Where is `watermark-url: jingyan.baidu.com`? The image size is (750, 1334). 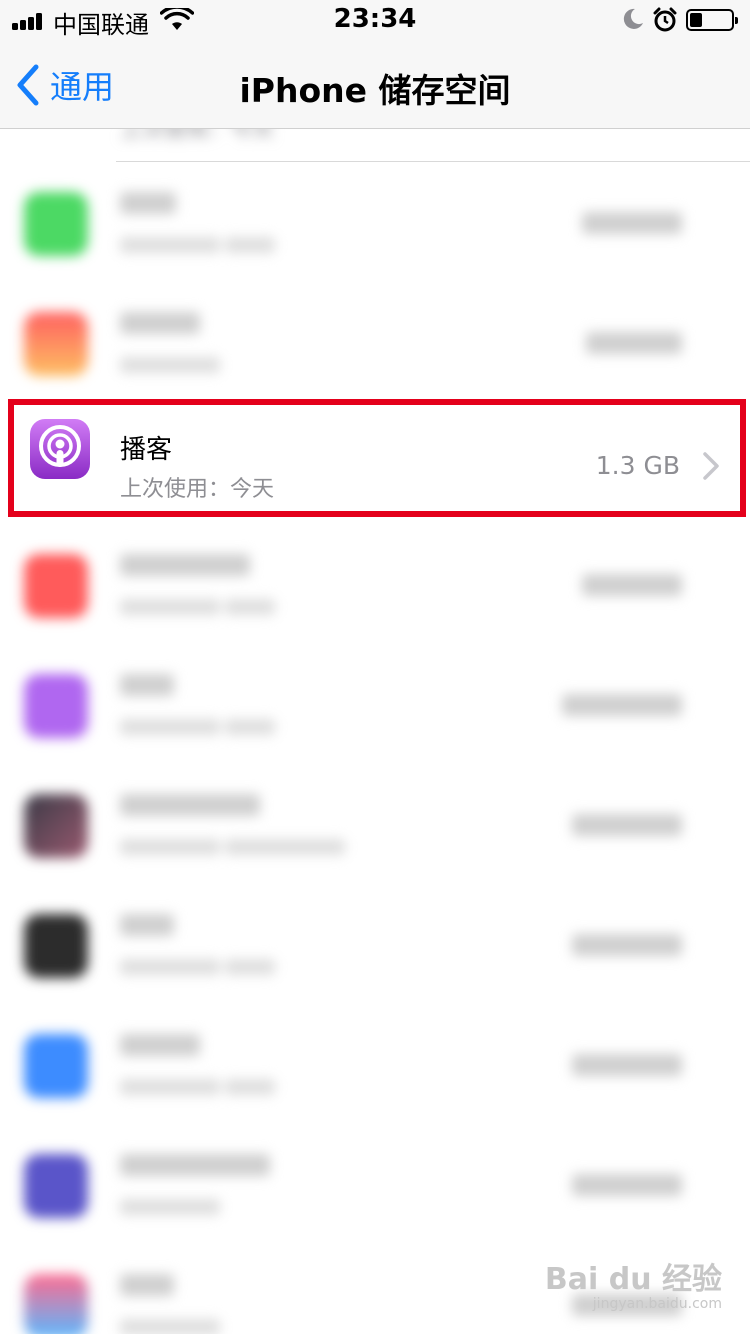 watermark-url: jingyan.baidu.com is located at coordinates (657, 1304).